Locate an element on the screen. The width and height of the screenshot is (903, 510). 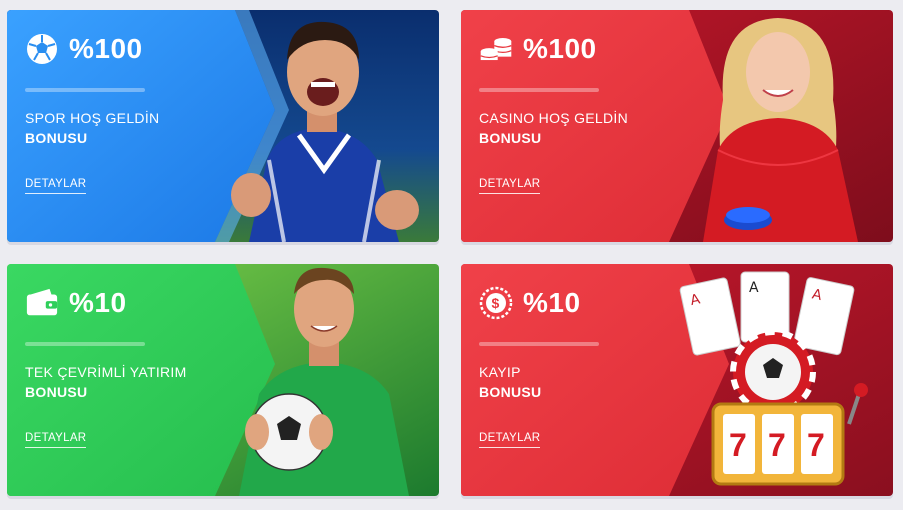
card-header: $ %10 is located at coordinates (530, 303).